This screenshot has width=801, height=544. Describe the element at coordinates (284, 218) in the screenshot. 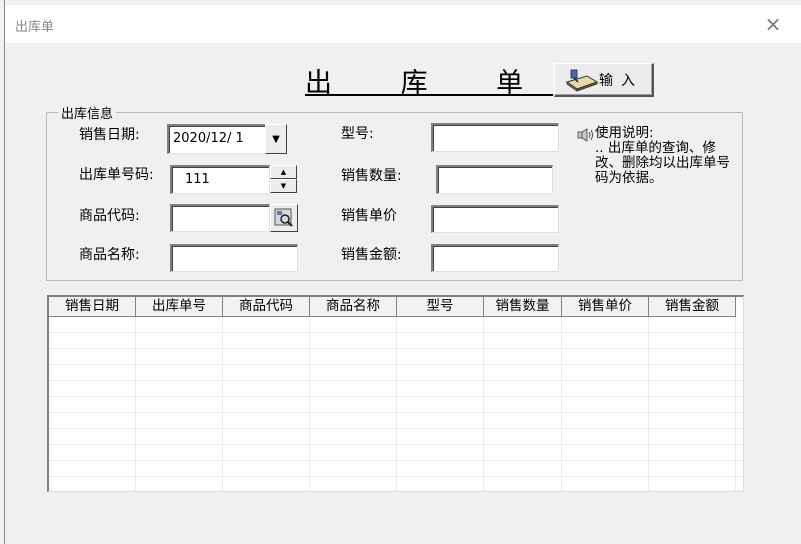

I see `product-search-button` at that location.